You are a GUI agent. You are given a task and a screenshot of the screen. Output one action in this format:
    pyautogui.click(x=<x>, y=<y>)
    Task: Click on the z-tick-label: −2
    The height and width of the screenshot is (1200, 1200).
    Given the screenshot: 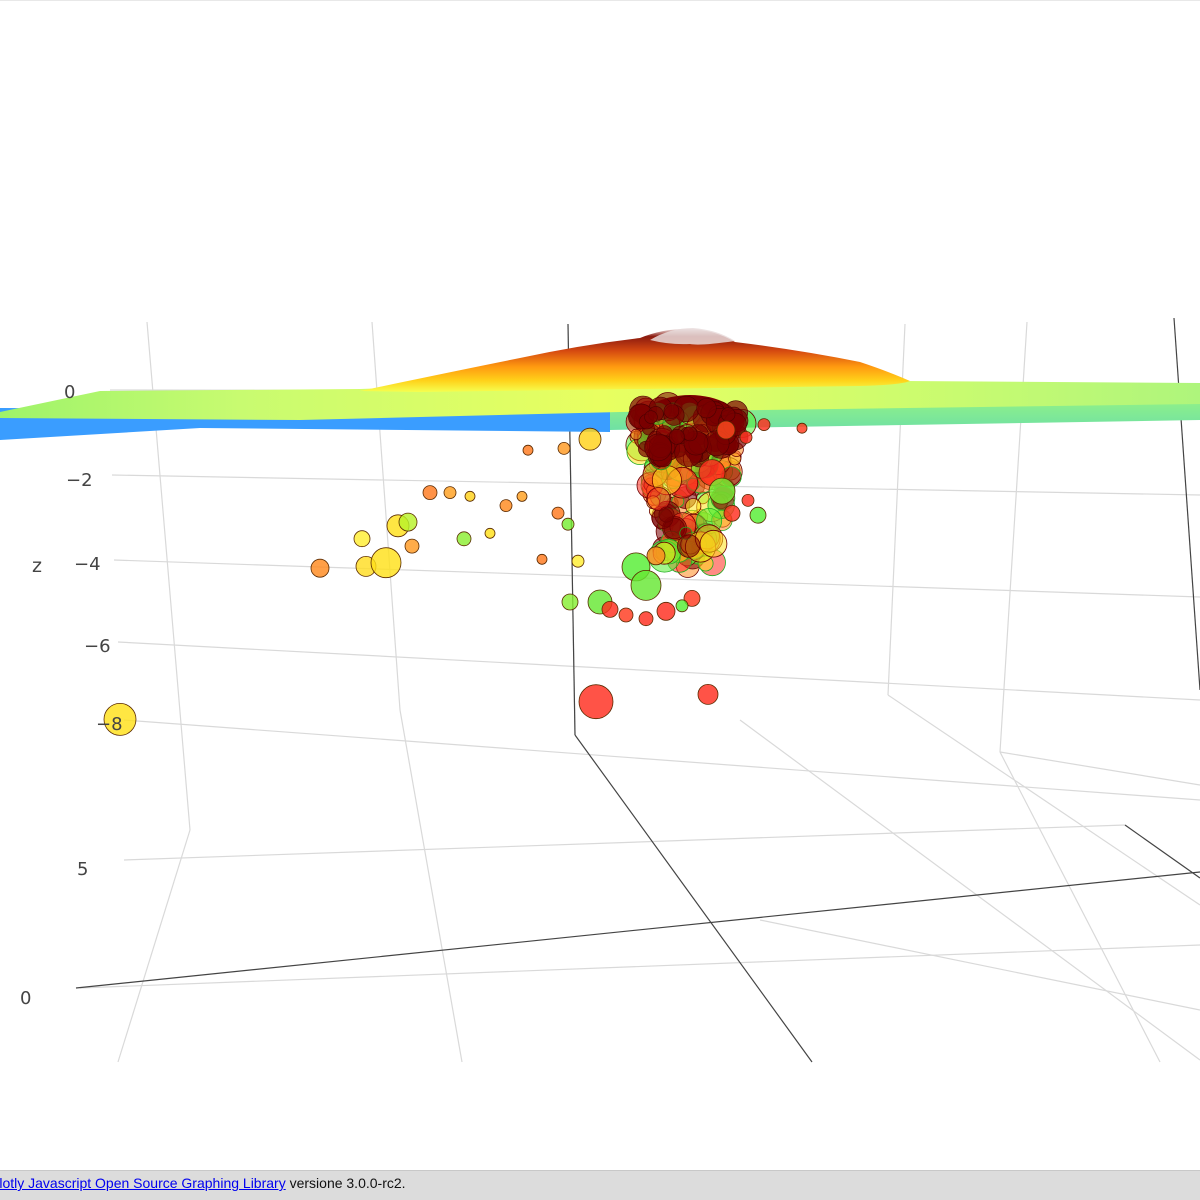 What is the action you would take?
    pyautogui.click(x=79, y=480)
    